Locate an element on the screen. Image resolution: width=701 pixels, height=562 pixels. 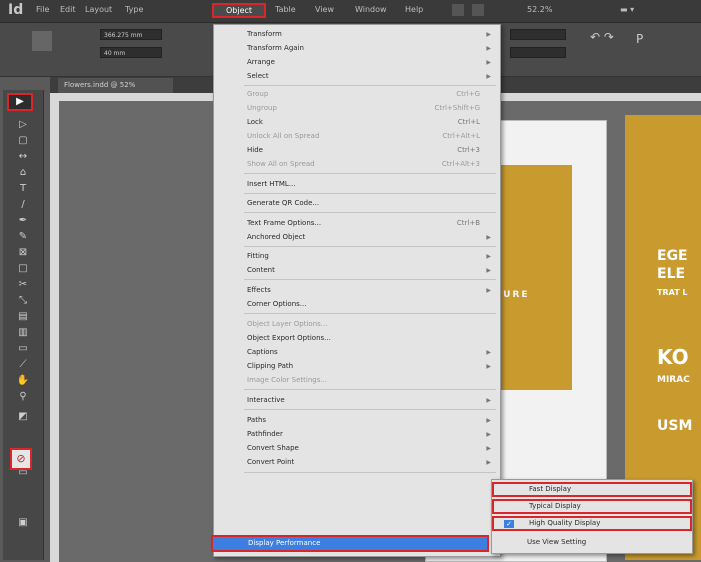
menu-item-label: Transform is located at coordinates (264, 34).